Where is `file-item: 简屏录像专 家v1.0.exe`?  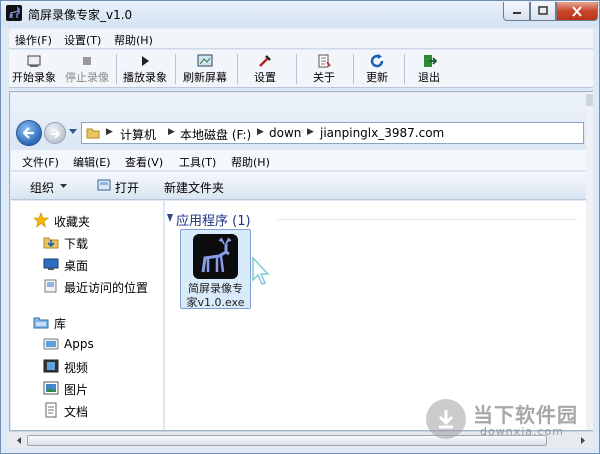
file-item: 简屏录像专 家v1.0.exe is located at coordinates (215, 269).